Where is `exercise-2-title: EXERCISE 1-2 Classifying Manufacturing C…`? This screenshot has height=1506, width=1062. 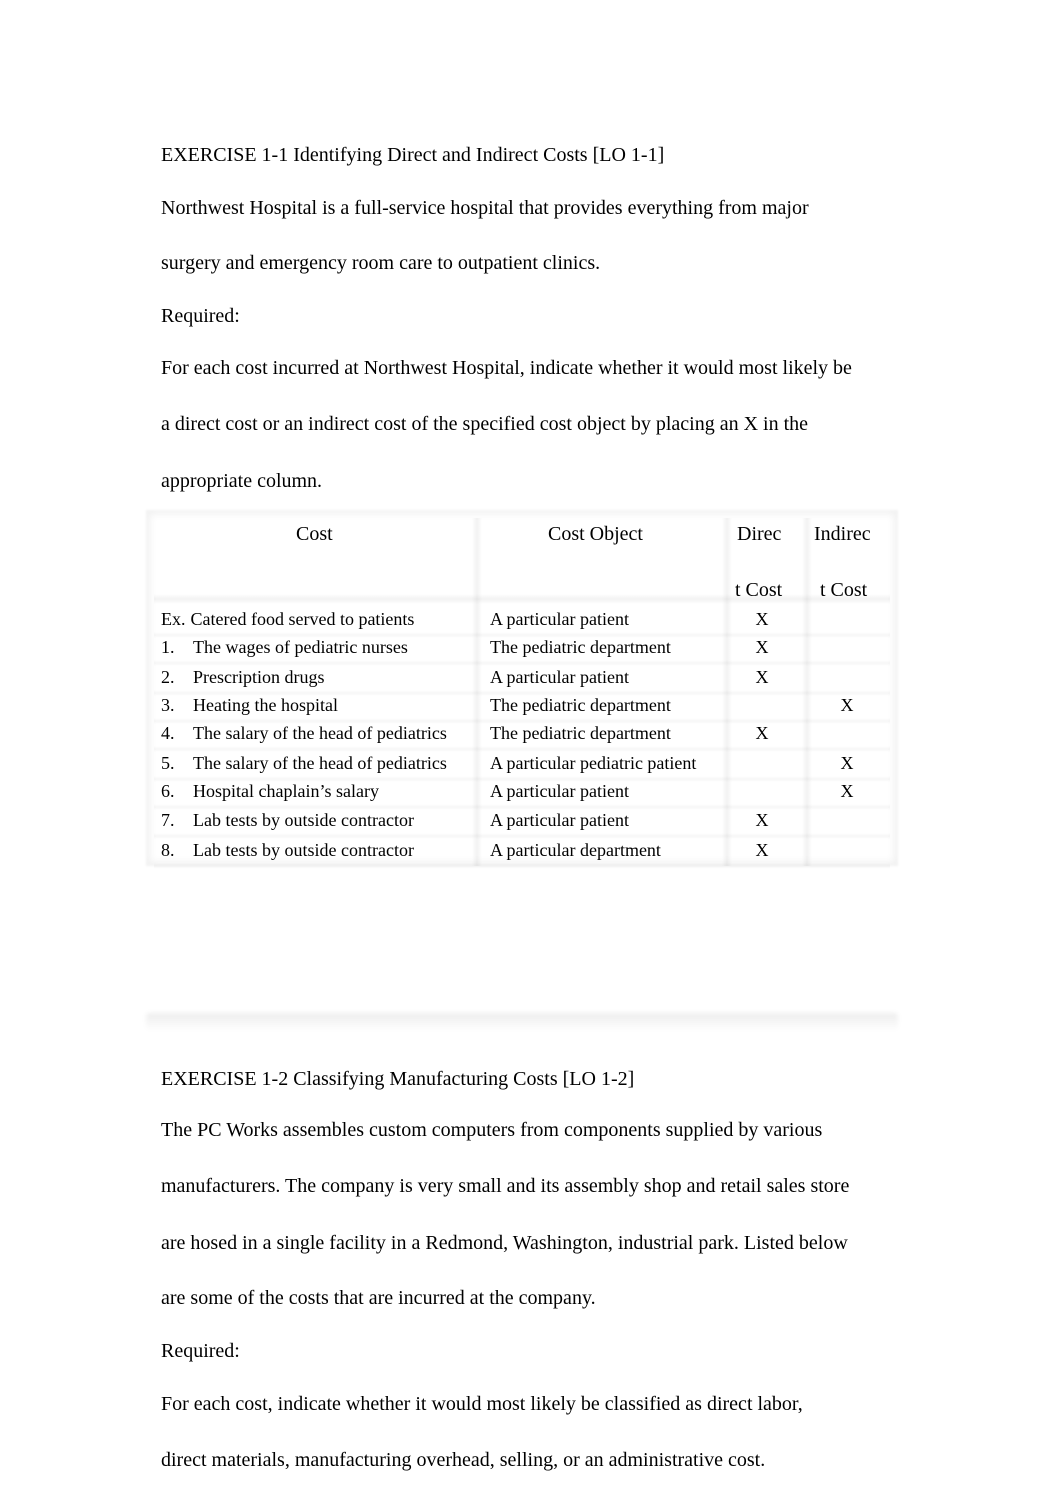
exercise-2-title: EXERCISE 1-2 Classifying Manufacturing C… is located at coordinates (398, 1079).